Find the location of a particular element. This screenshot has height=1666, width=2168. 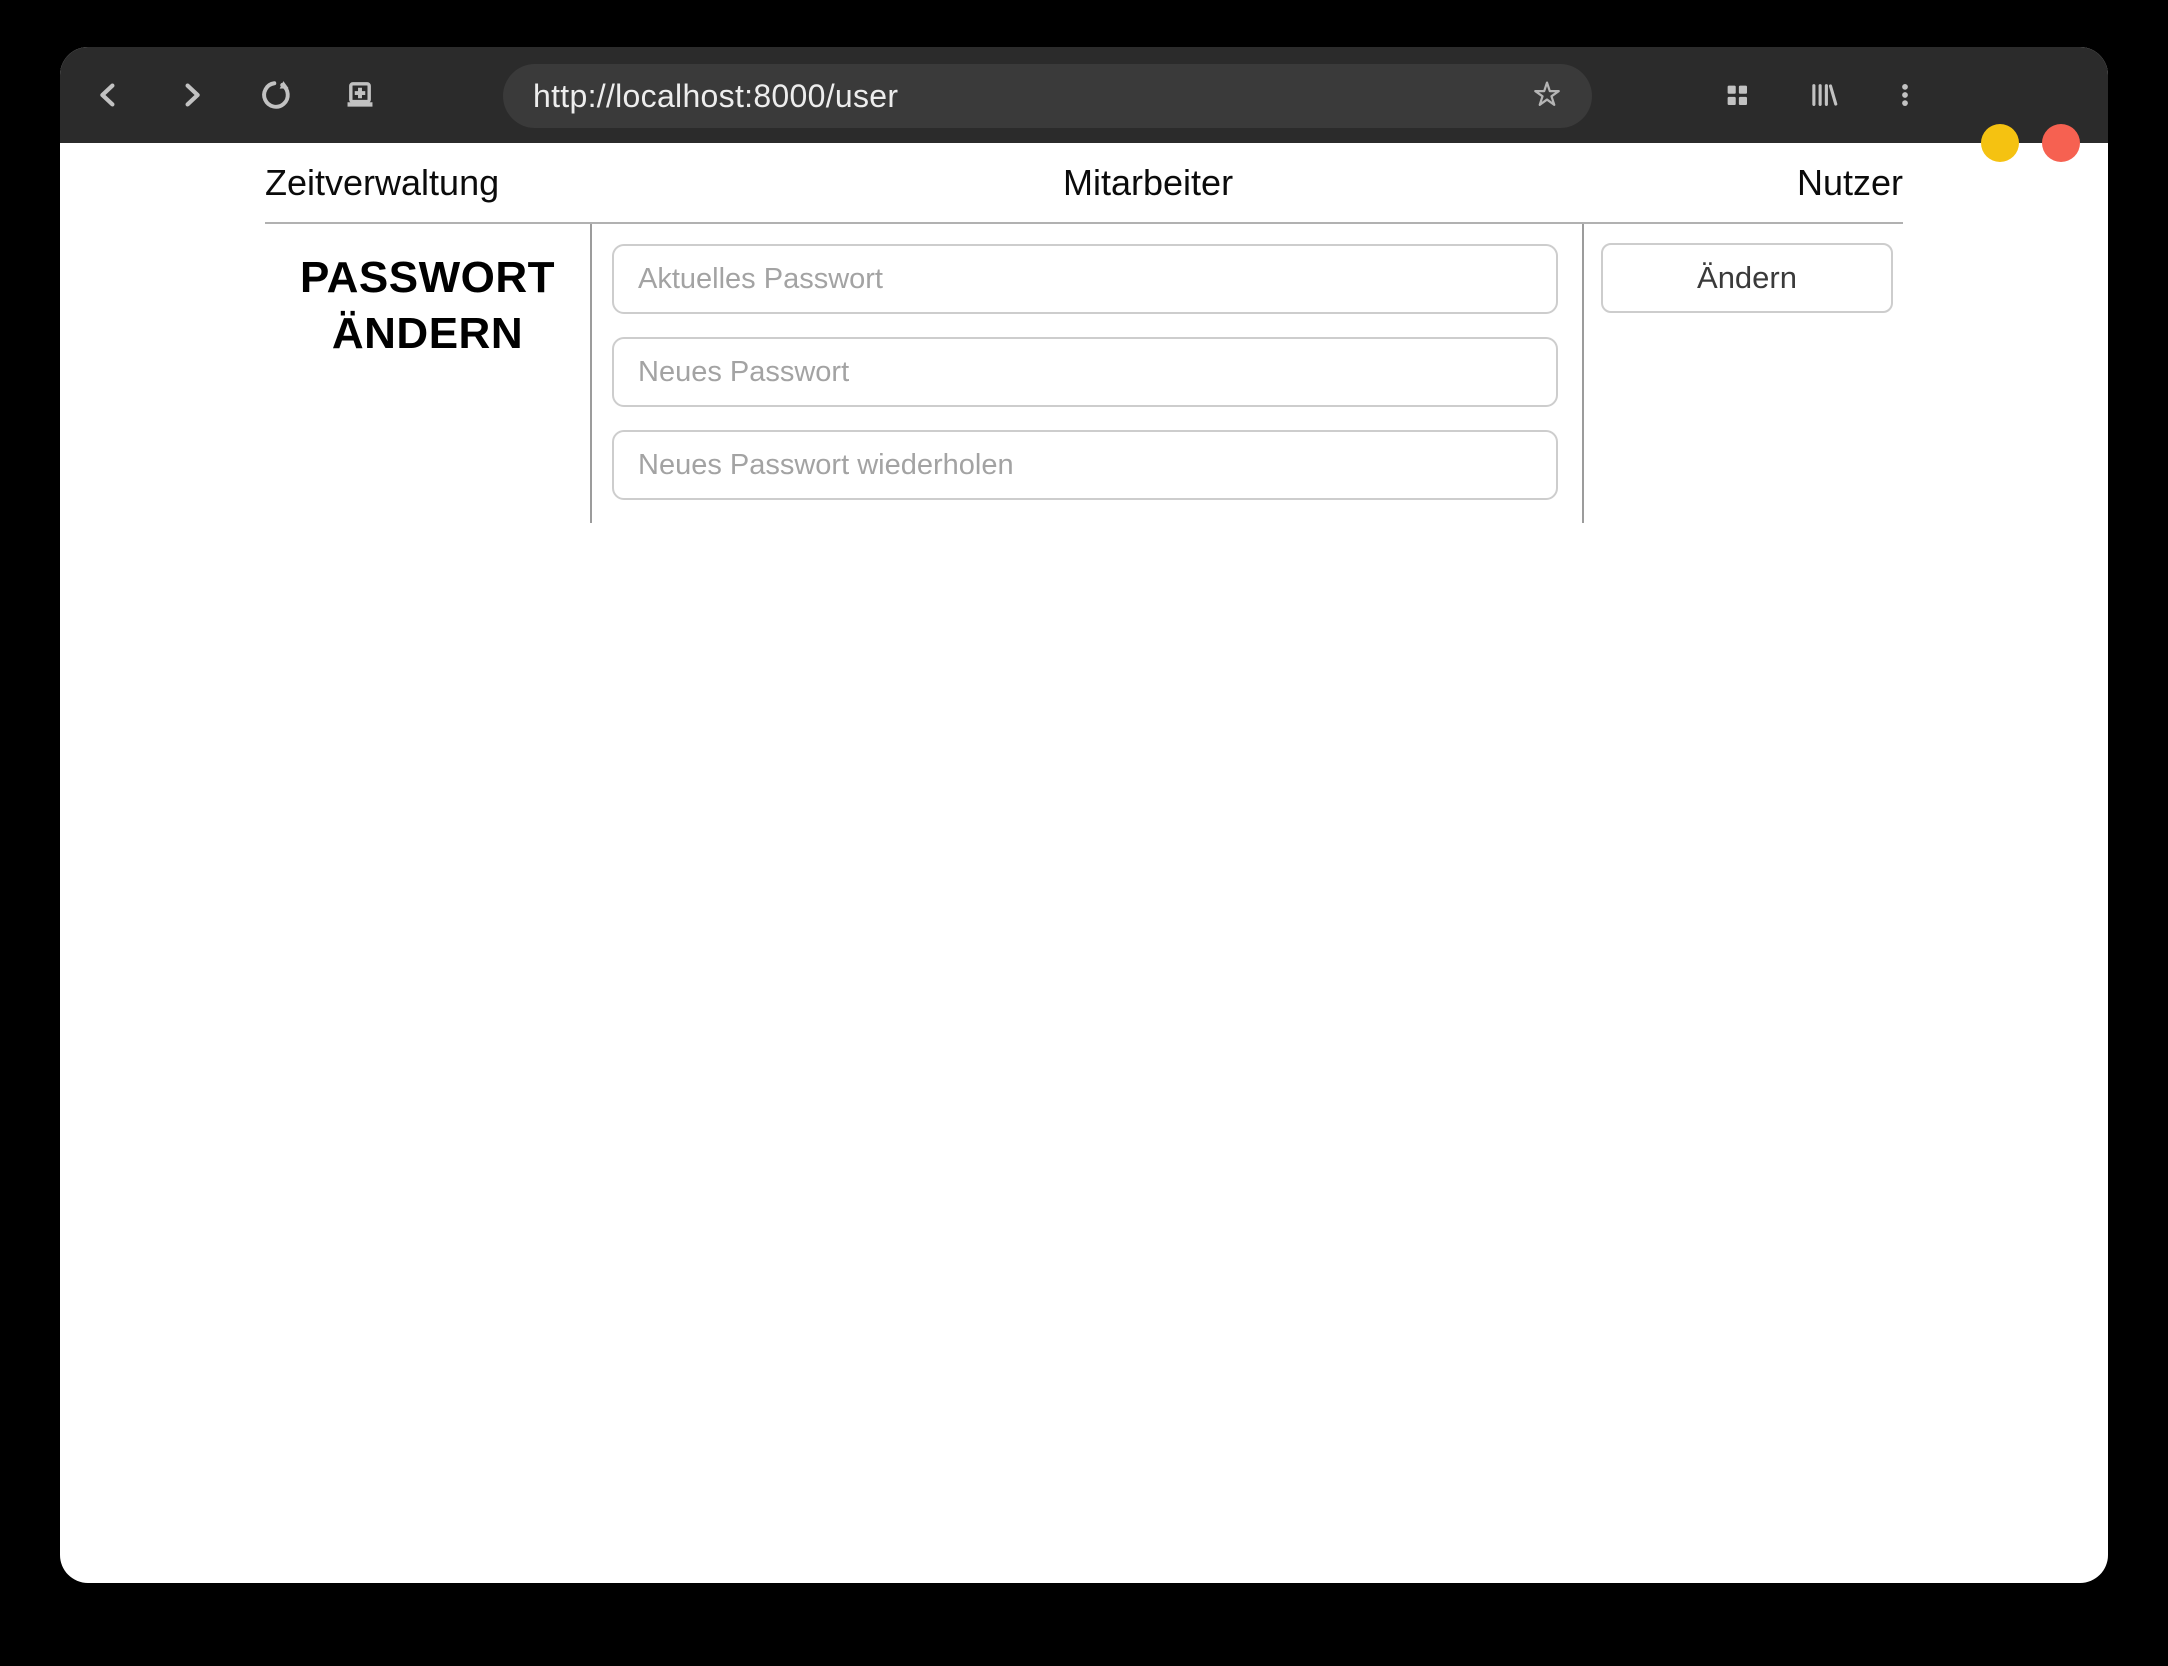

bookmark-button is located at coordinates (1547, 96).